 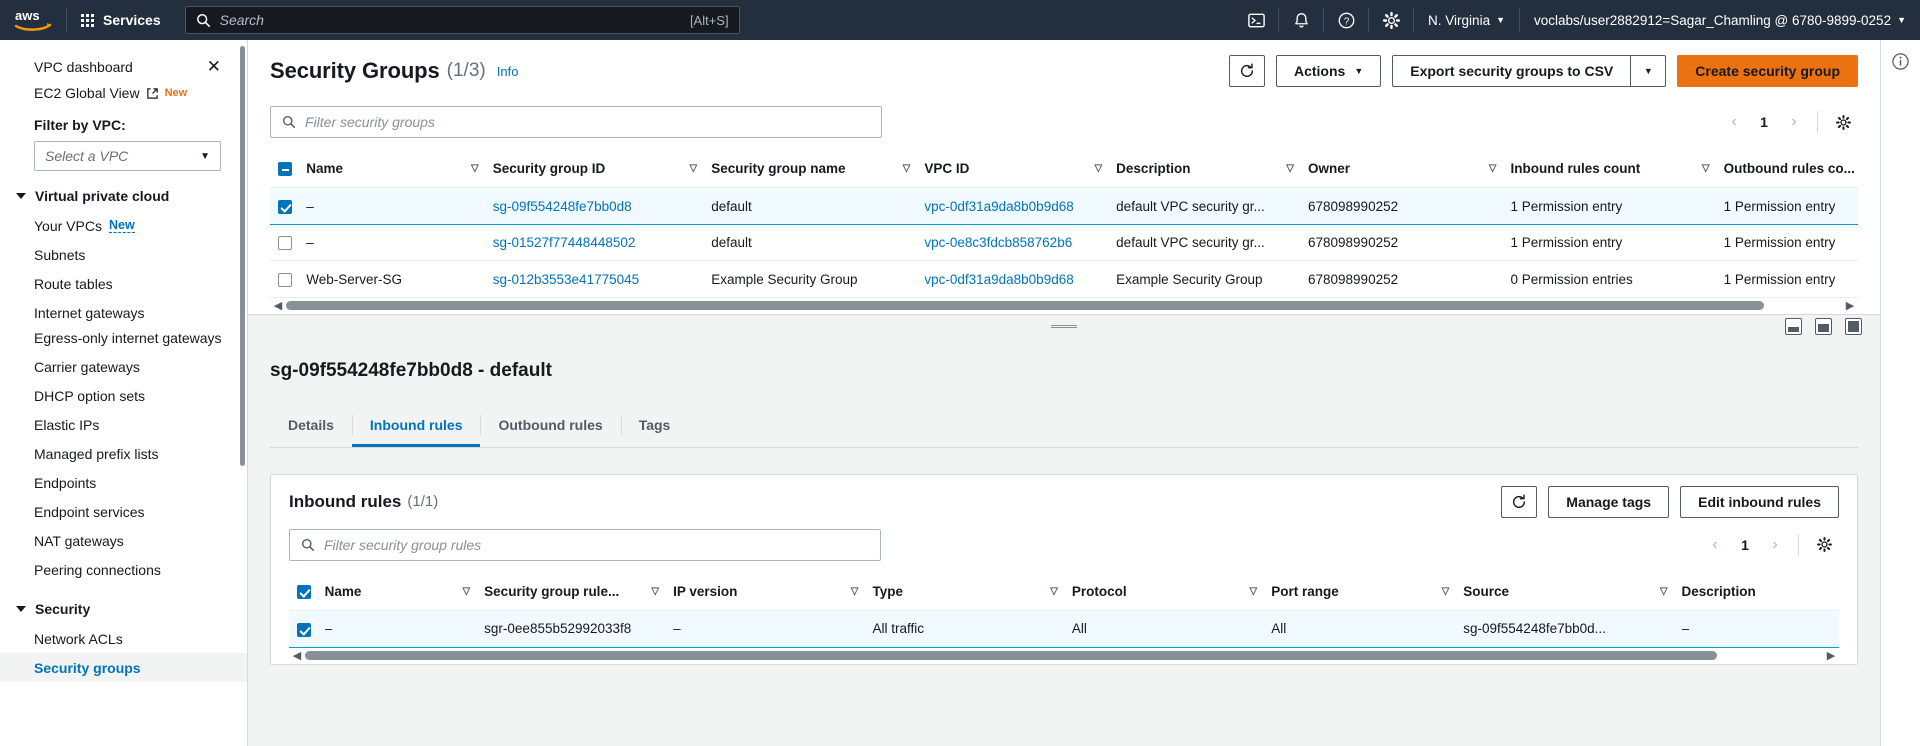 I want to click on cell-security-group-id: sg-01527f77448448502, so click(x=602, y=243).